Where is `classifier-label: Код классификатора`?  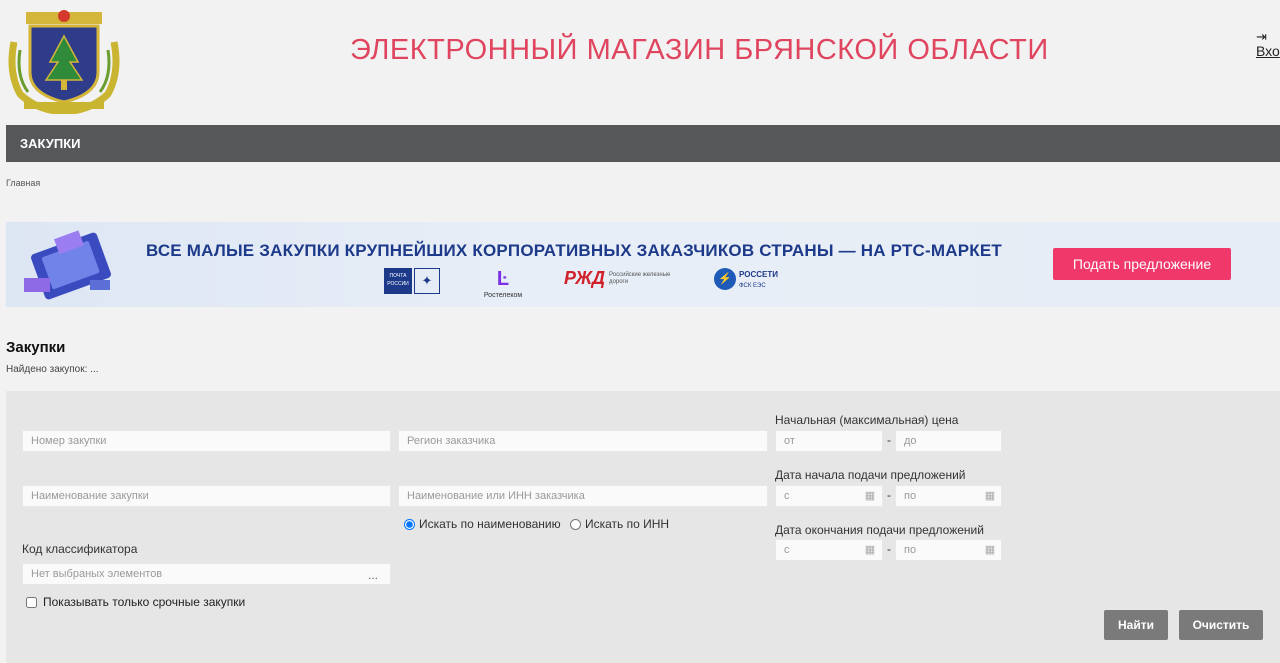 classifier-label: Код классификатора is located at coordinates (80, 549).